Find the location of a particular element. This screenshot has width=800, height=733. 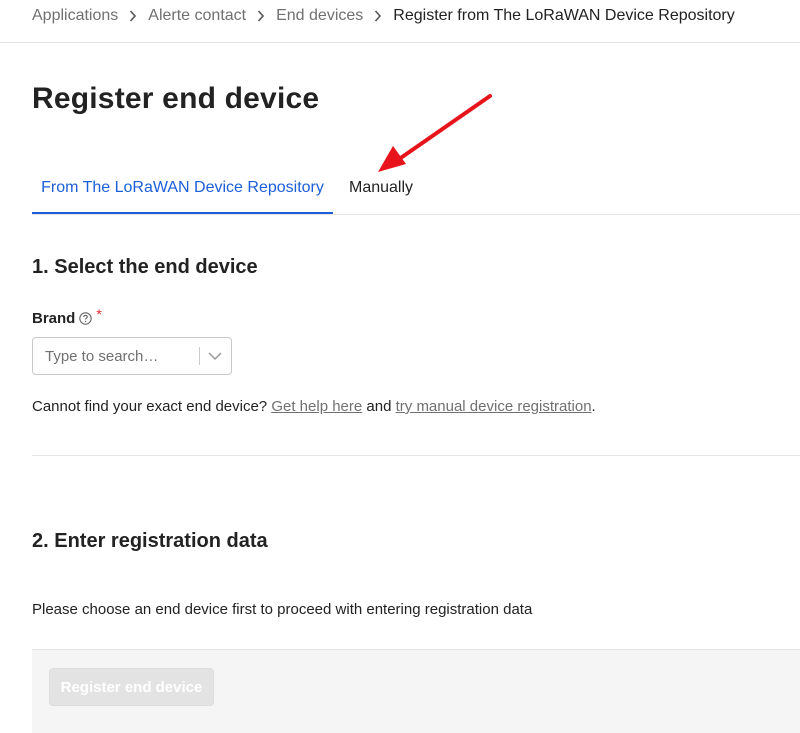

help-text-prefix: Cannot find your exact end device? is located at coordinates (152, 406).